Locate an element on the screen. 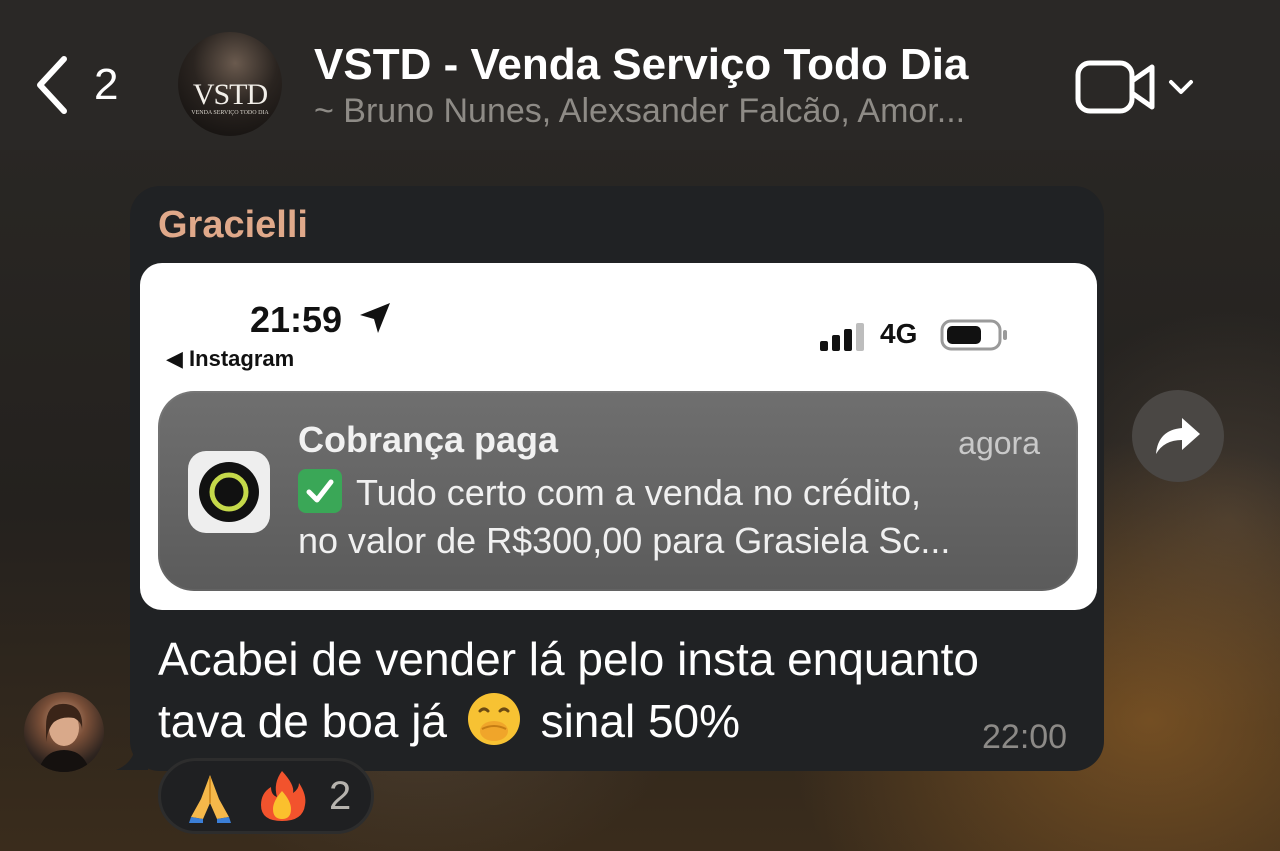 This screenshot has width=1280, height=851. notification-title: Cobrança paga is located at coordinates (428, 439).